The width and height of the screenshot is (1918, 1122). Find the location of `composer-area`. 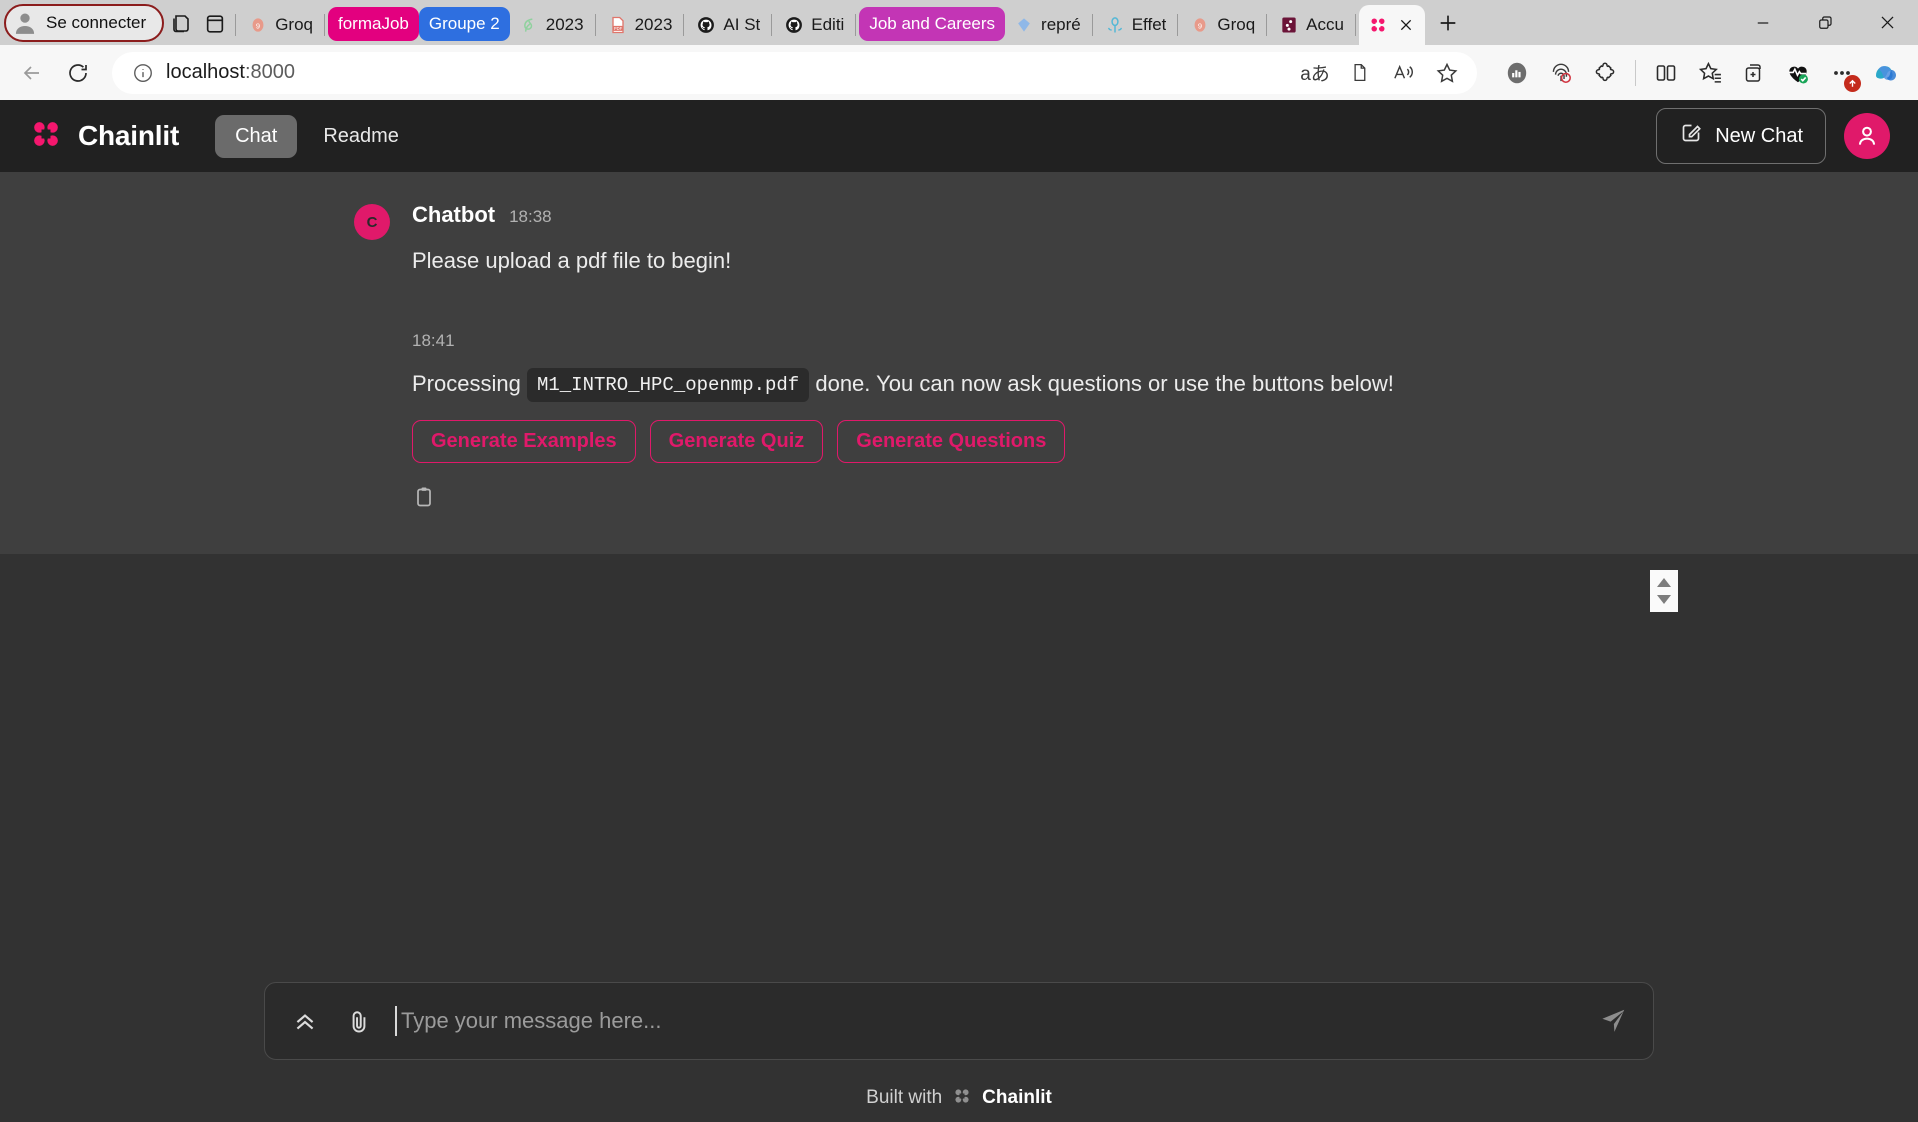

composer-area is located at coordinates (959, 1028).